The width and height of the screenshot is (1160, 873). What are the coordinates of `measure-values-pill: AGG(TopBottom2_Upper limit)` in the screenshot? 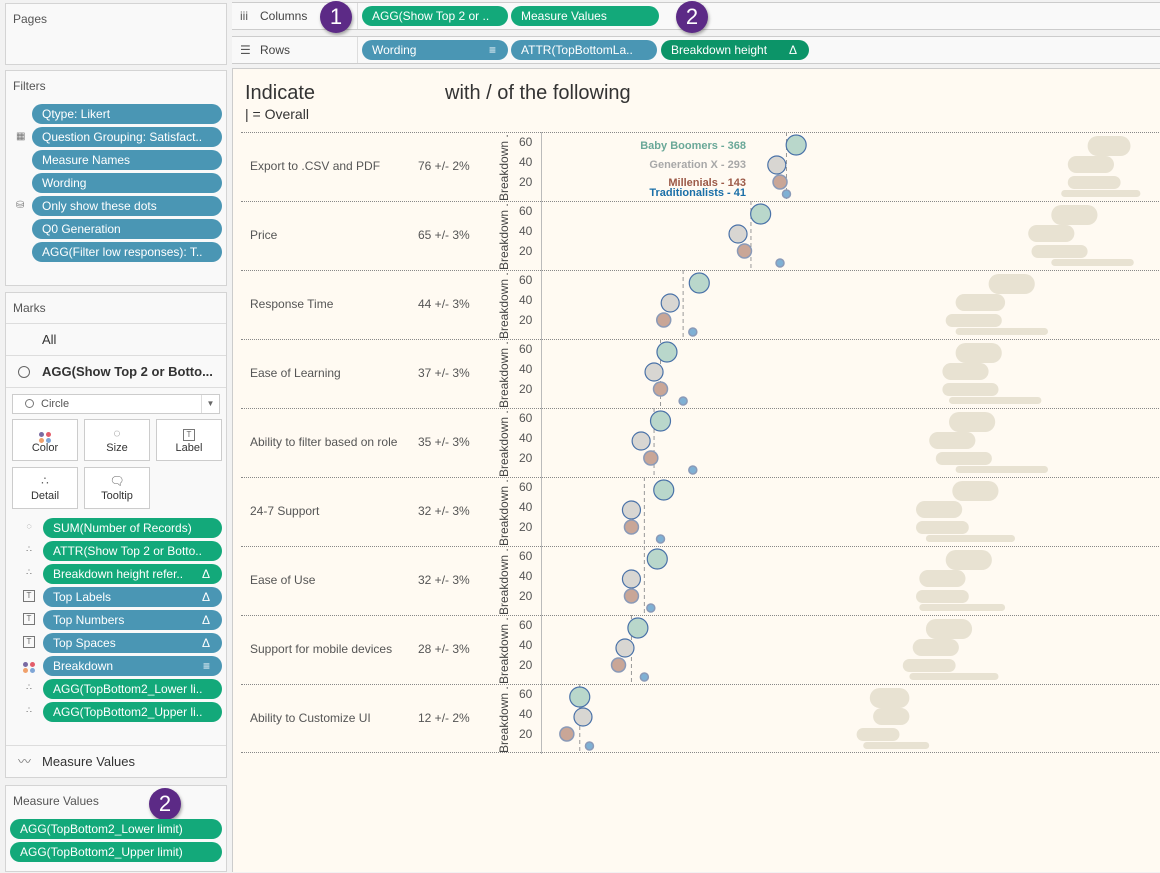 It's located at (116, 852).